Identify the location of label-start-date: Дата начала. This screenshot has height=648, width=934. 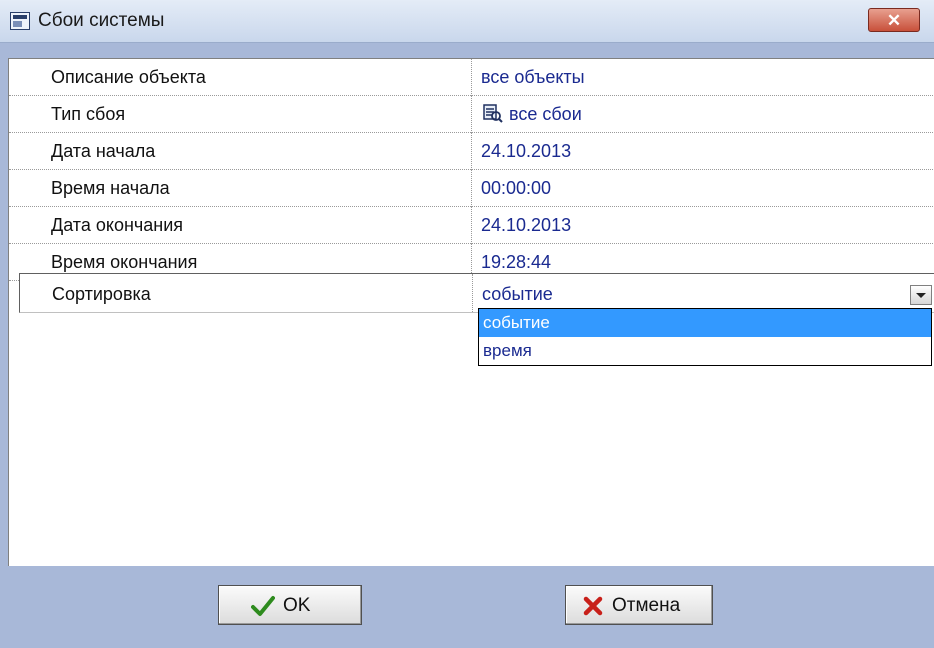
(103, 151).